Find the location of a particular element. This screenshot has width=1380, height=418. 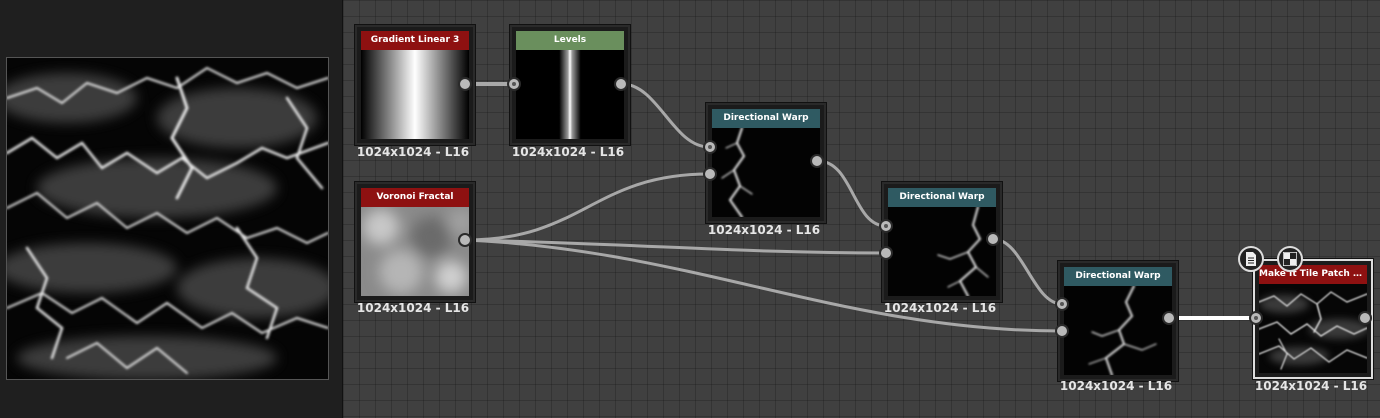

node-voronoi-fractal: Voronoi Fractal is located at coordinates (415, 242).